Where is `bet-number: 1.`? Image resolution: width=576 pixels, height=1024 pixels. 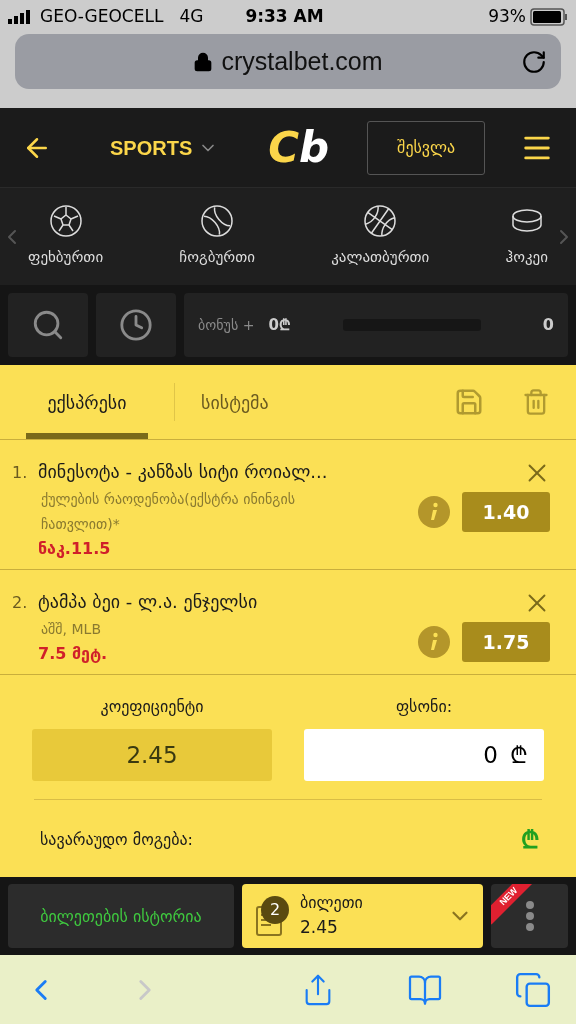
bet-number: 1. is located at coordinates (20, 473).